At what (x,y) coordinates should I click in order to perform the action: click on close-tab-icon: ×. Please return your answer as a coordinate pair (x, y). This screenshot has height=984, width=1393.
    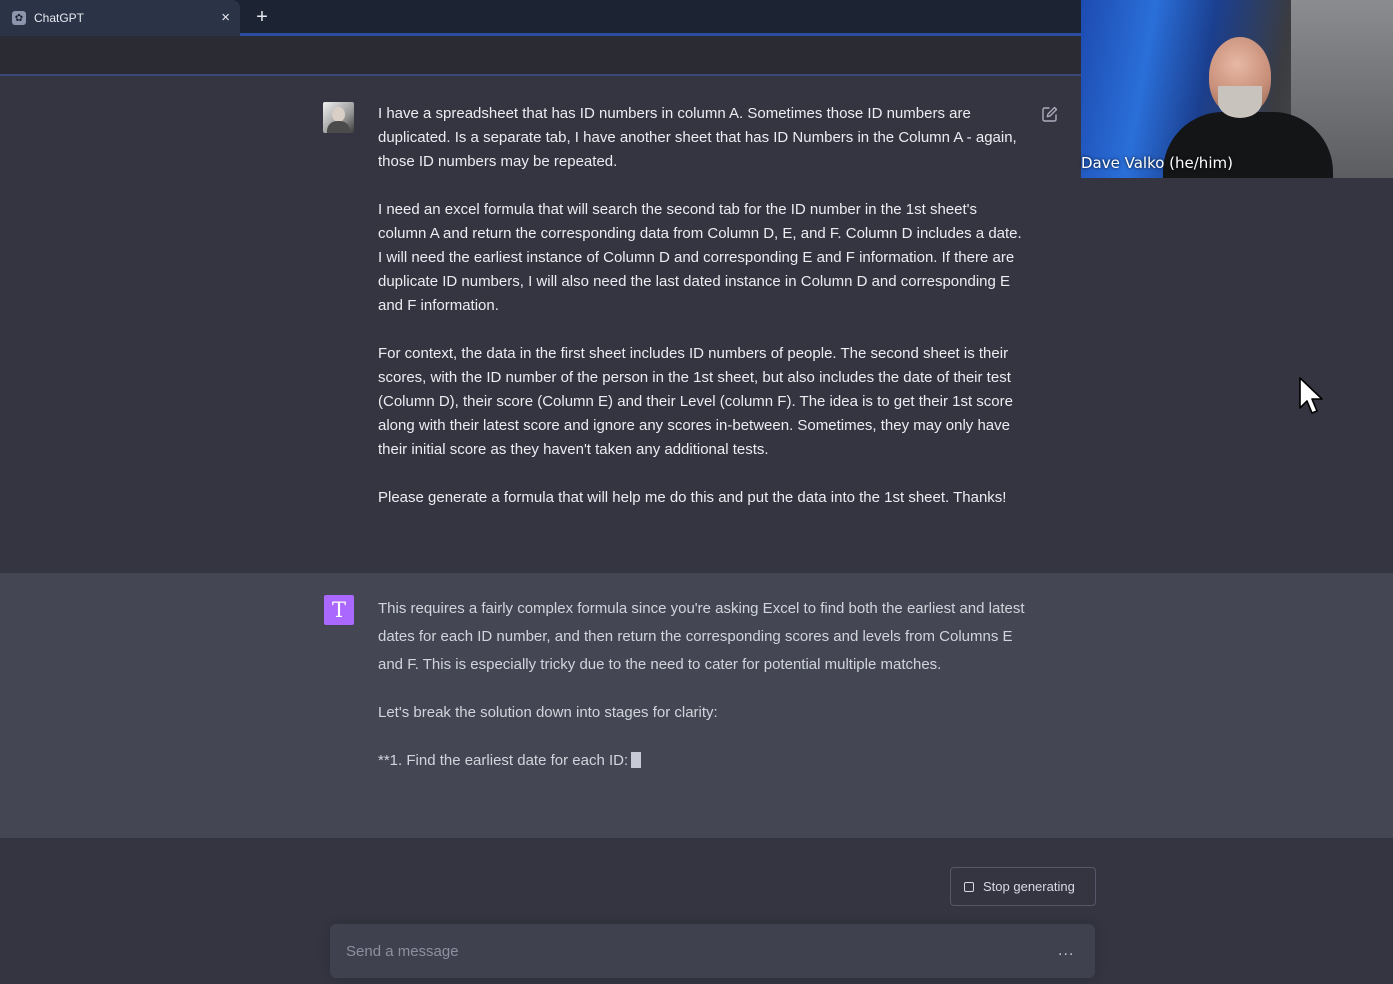
    Looking at the image, I should click on (225, 18).